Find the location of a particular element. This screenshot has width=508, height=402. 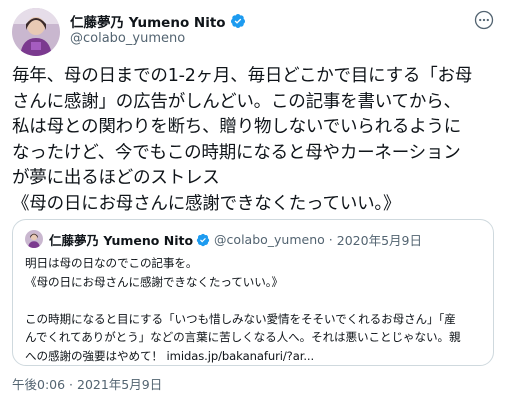

author-name-row: 仁藤夢乃 Yumeno Nito is located at coordinates (158, 21).